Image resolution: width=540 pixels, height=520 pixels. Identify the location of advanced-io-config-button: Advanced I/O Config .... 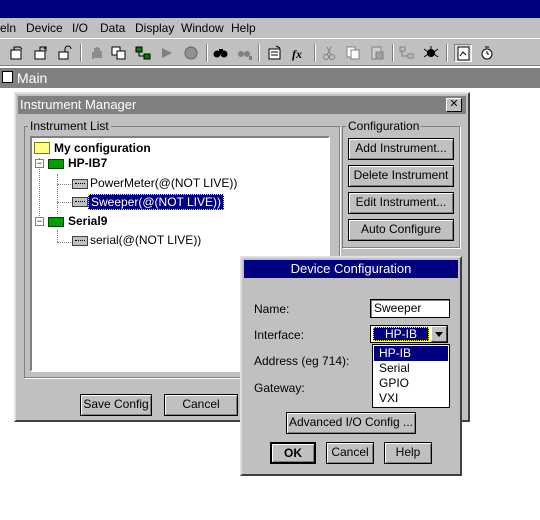
(351, 423).